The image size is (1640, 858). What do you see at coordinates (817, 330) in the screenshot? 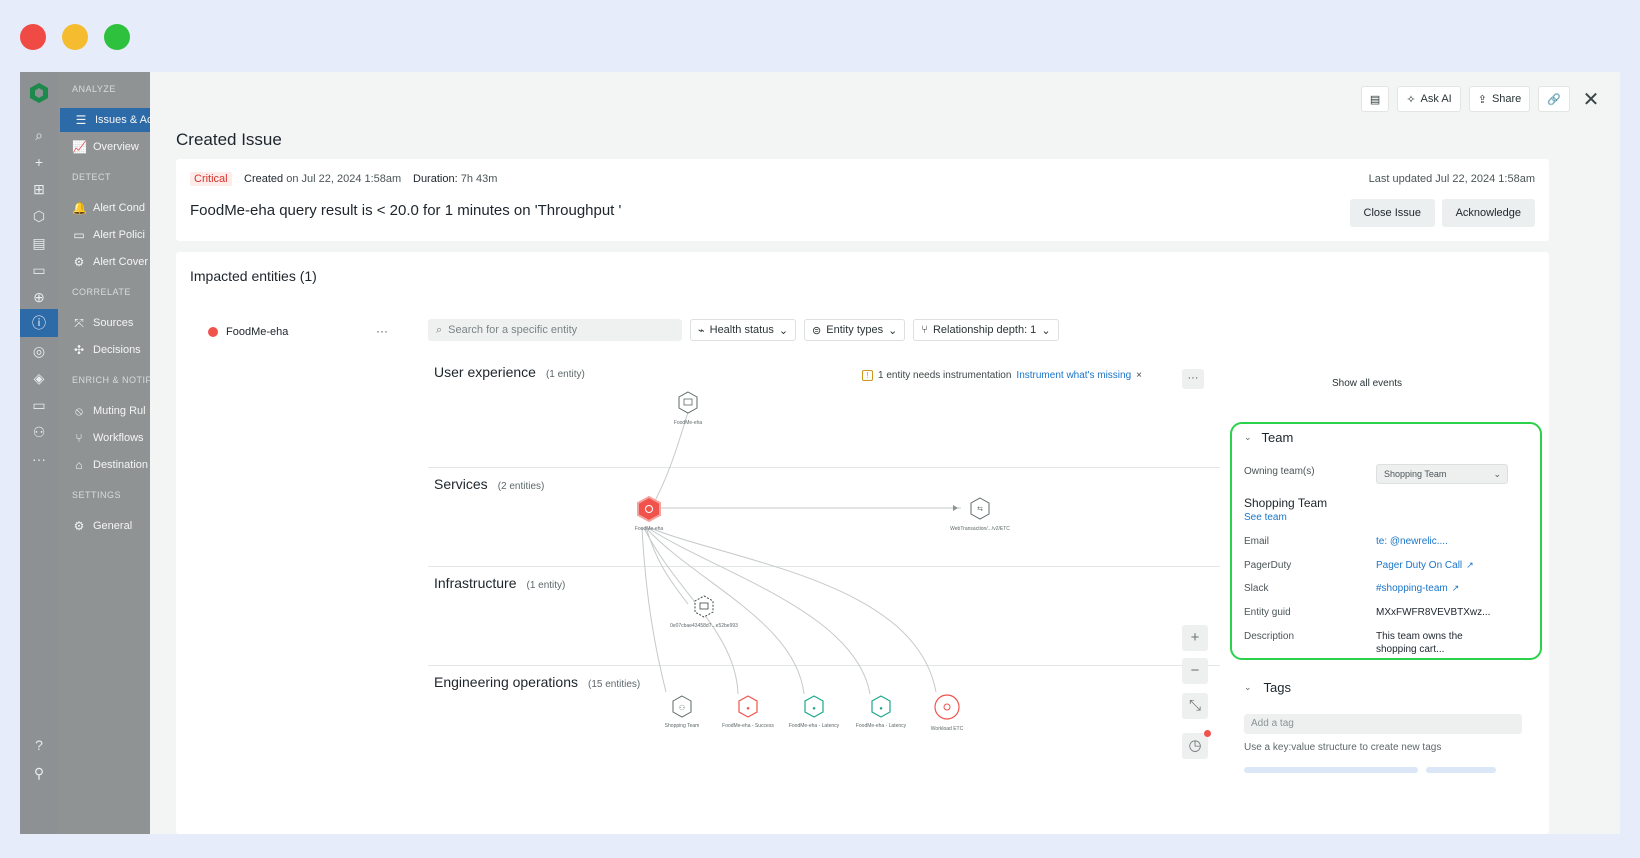
I see `entity-type-icon: ⊜` at bounding box center [817, 330].